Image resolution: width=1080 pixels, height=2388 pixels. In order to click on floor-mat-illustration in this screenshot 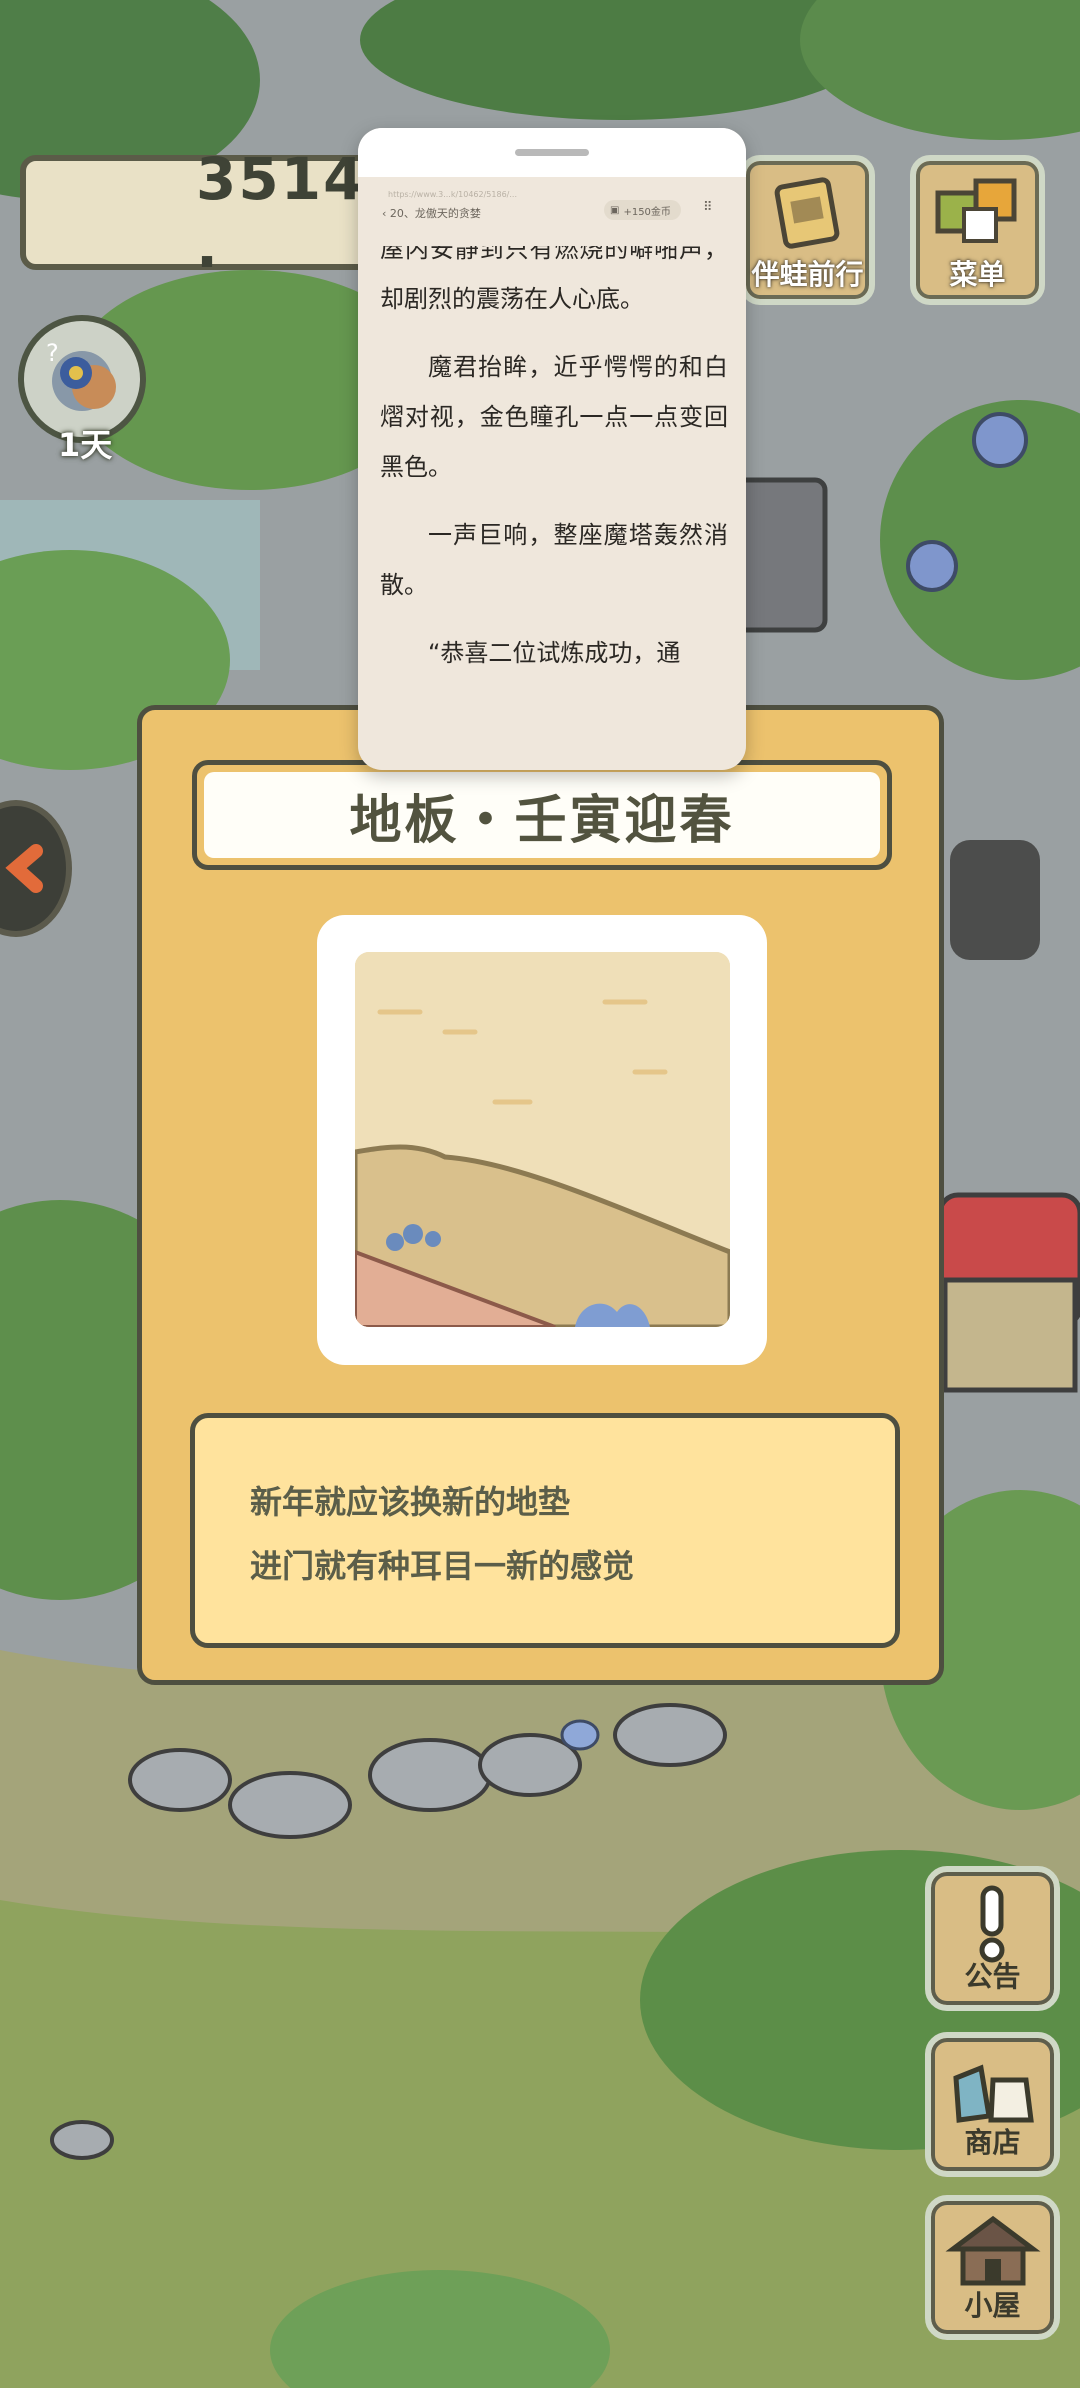, I will do `click(542, 1139)`.